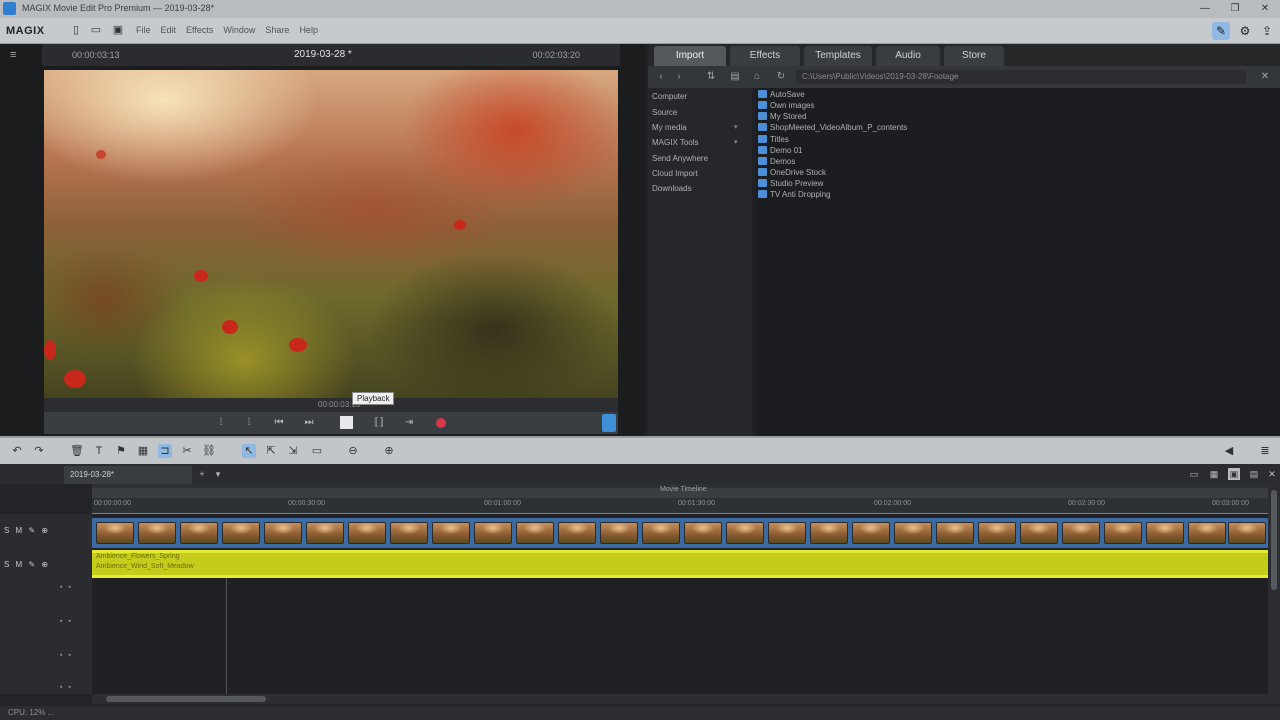 Image resolution: width=1280 pixels, height=720 pixels. What do you see at coordinates (353, 451) in the screenshot?
I see `zoom-out-icon: ⊖` at bounding box center [353, 451].